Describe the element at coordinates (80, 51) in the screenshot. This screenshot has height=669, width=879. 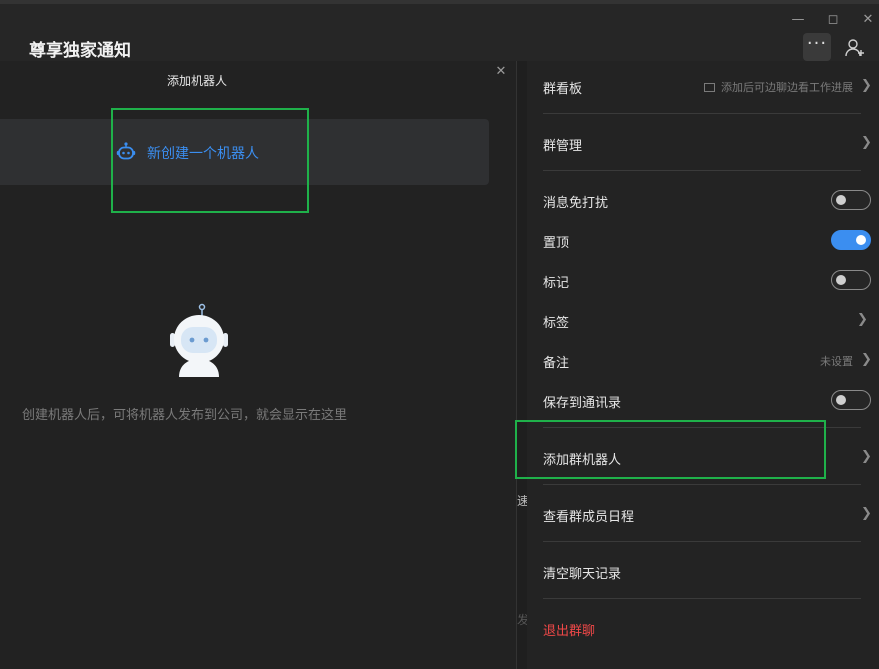
I see `chat-title: 尊享独家通知` at that location.